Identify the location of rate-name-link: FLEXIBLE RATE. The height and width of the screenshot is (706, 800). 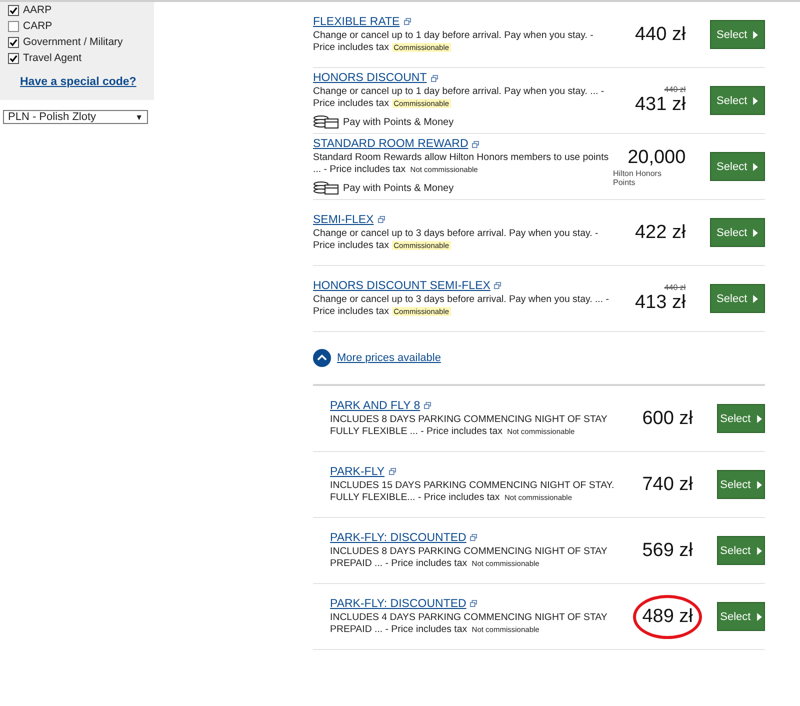
(356, 22).